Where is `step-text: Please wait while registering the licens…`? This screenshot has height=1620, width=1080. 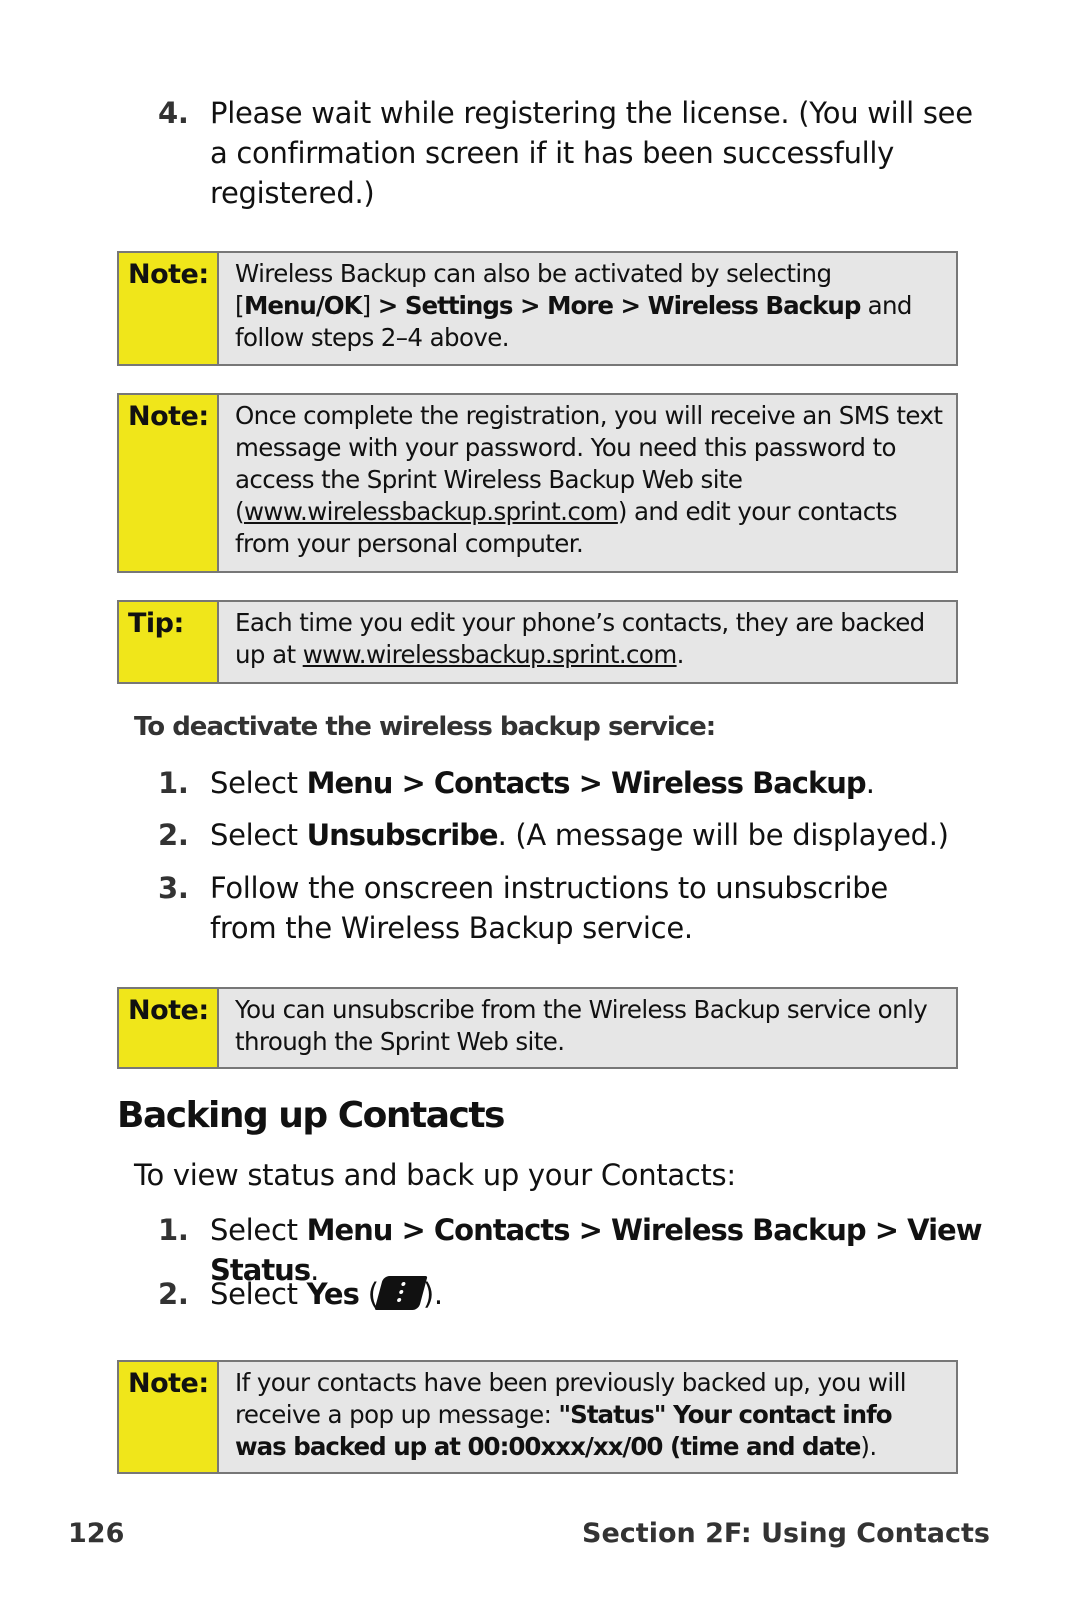
step-text: Please wait while registering the licens… is located at coordinates (594, 153).